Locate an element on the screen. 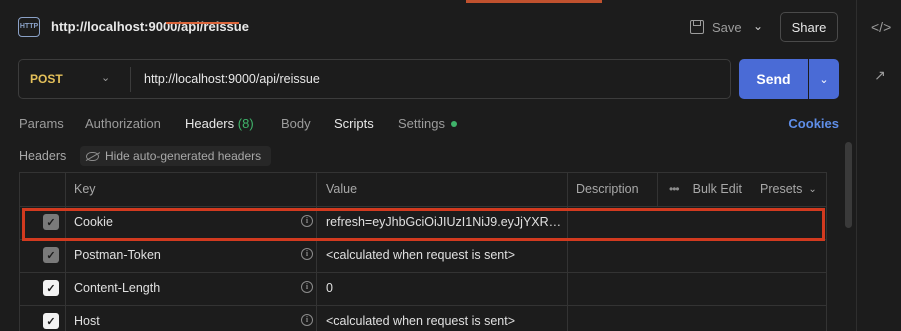 Image resolution: width=901 pixels, height=331 pixels. tab-settings-label: Settings is located at coordinates (421, 123).